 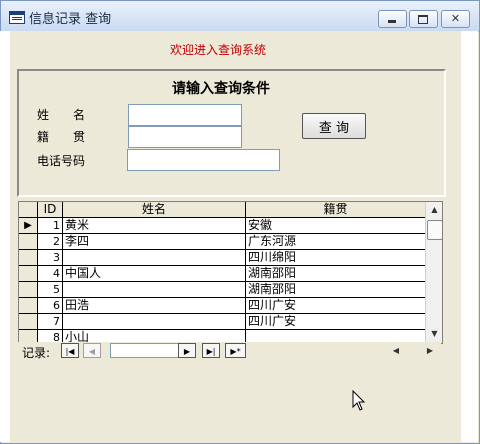 What do you see at coordinates (154, 210) in the screenshot?
I see `column-header-name: 姓名` at bounding box center [154, 210].